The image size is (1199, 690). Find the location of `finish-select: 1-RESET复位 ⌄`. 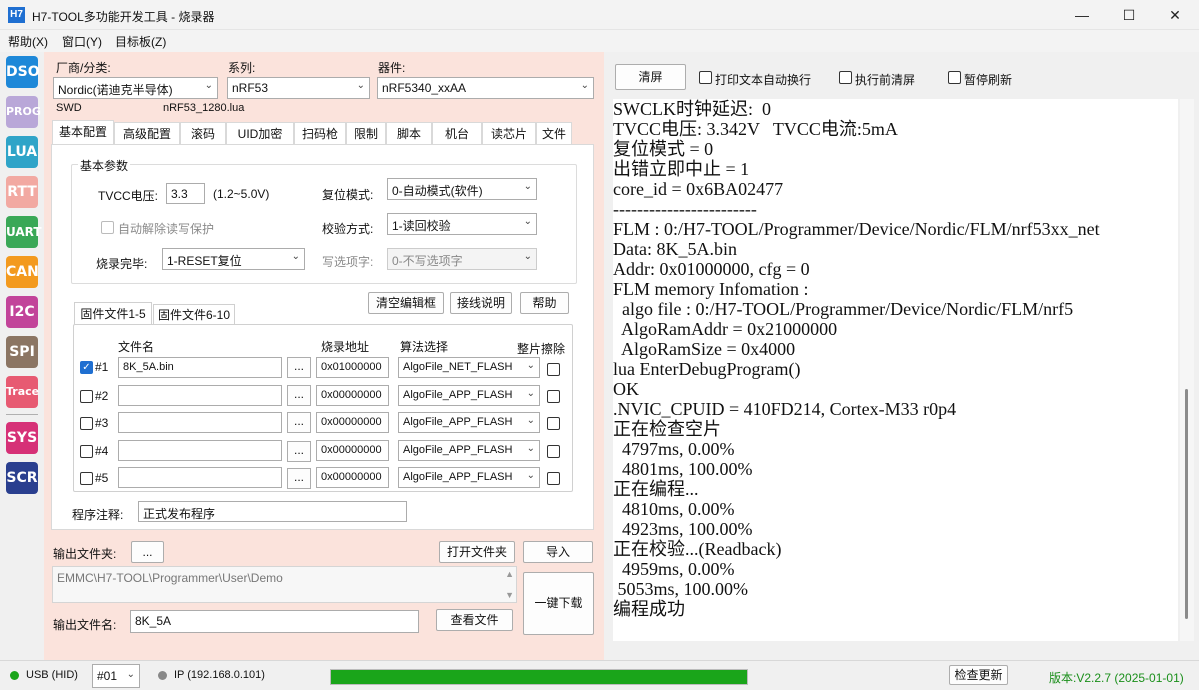

finish-select: 1-RESET复位 ⌄ is located at coordinates (233, 259).